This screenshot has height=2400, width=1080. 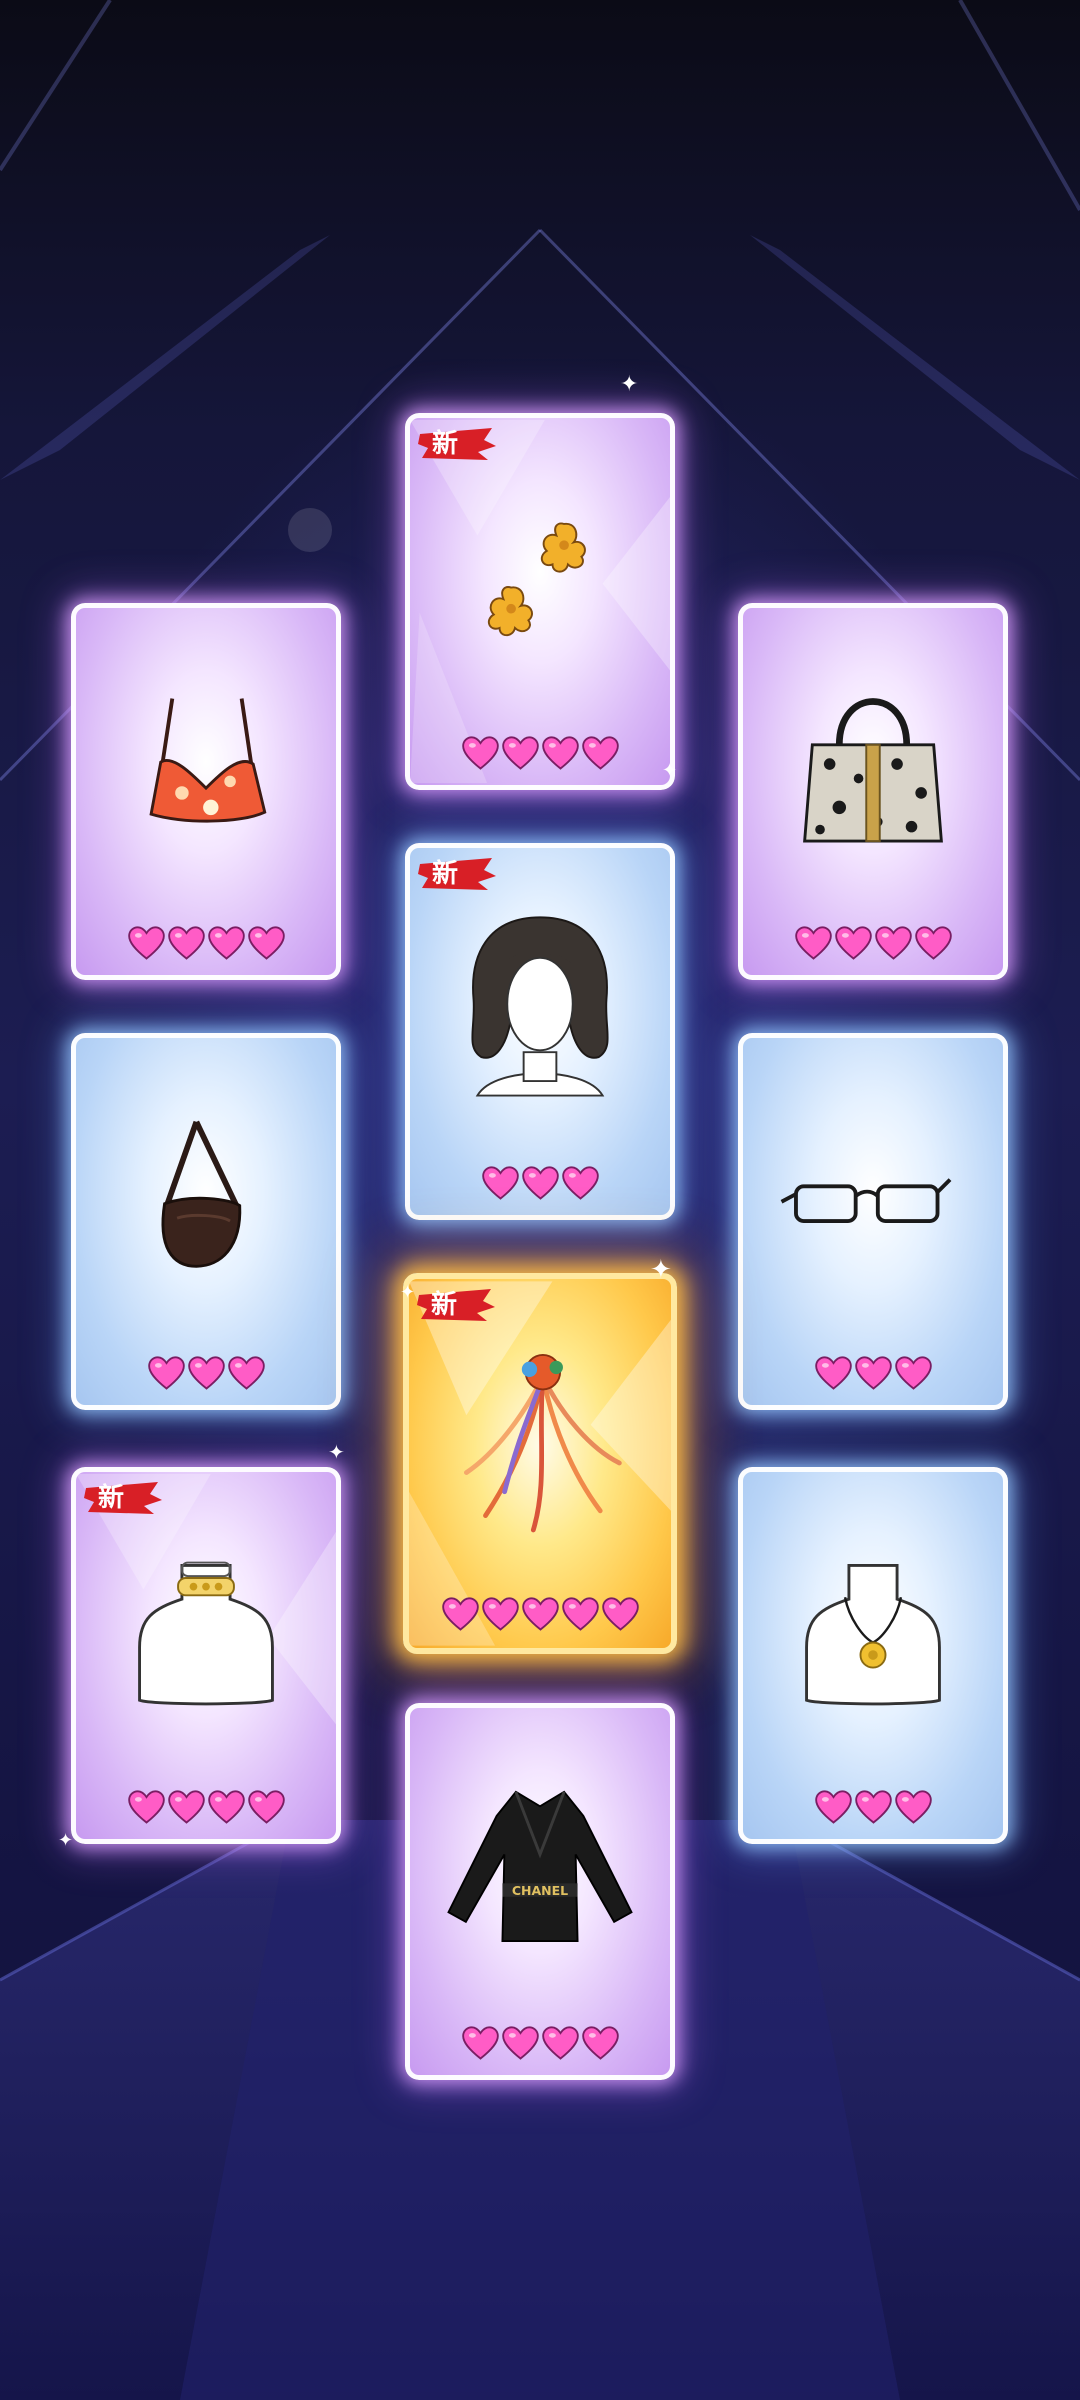 I want to click on flower-earrings-icon, so click(x=536, y=579).